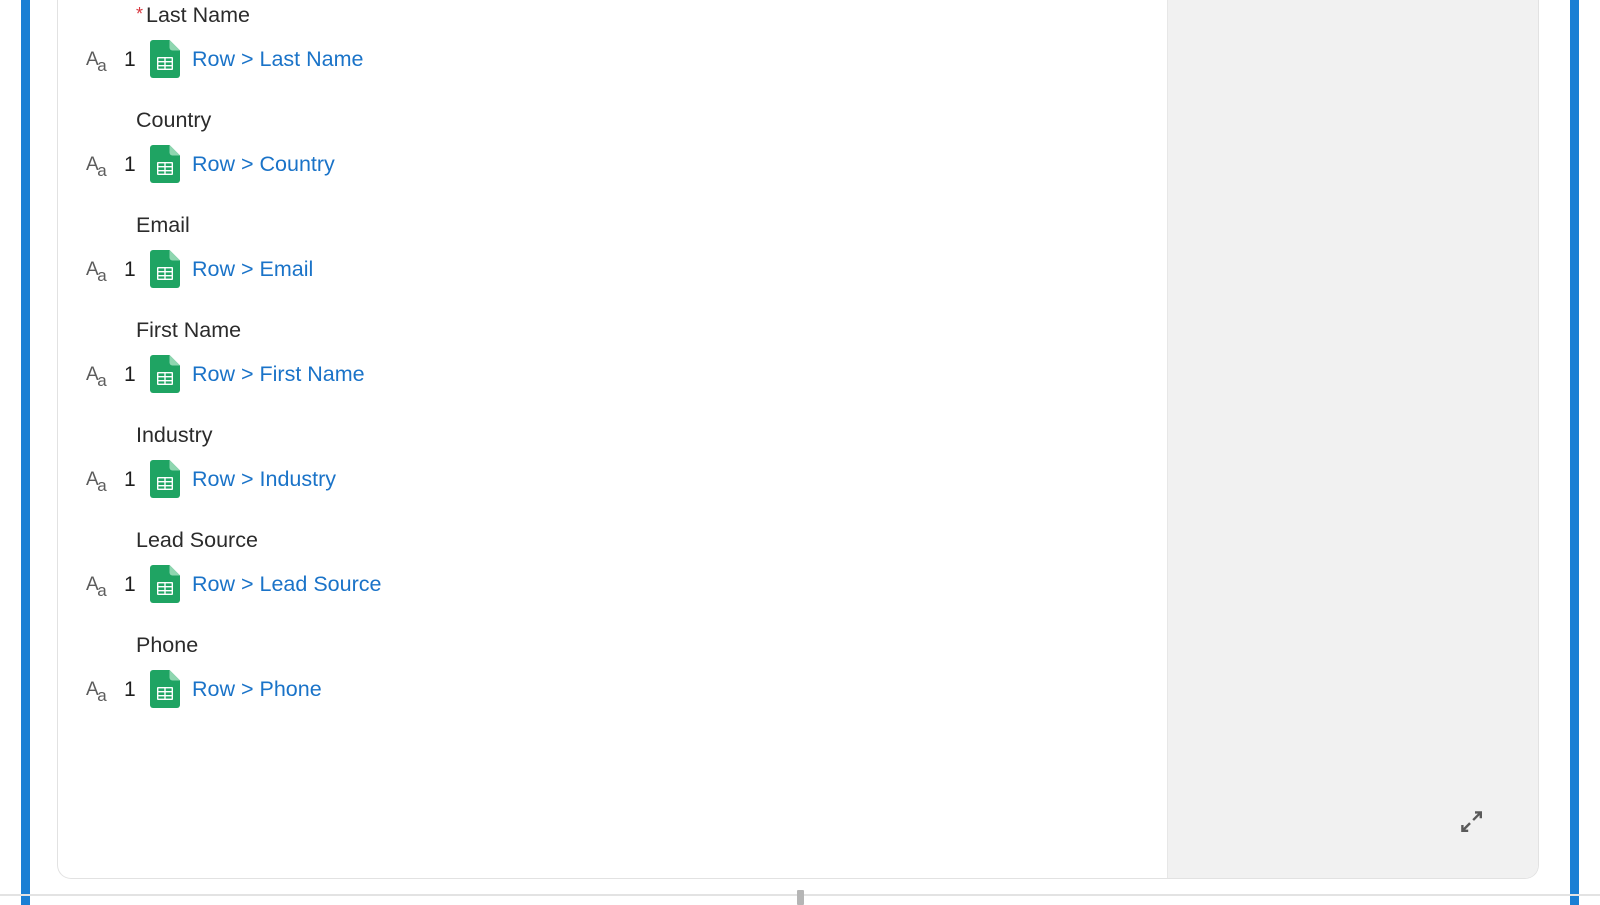 Image resolution: width=1600 pixels, height=905 pixels. I want to click on required-asterisk: *, so click(140, 14).